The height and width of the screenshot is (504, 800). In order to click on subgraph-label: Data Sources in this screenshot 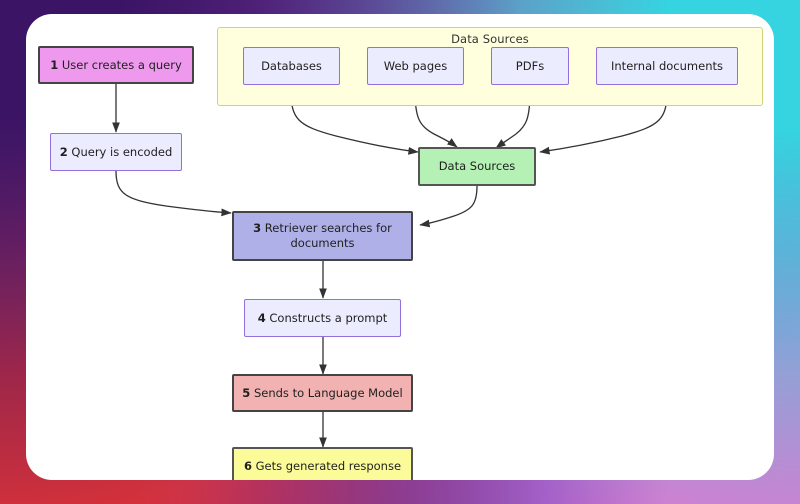, I will do `click(490, 39)`.